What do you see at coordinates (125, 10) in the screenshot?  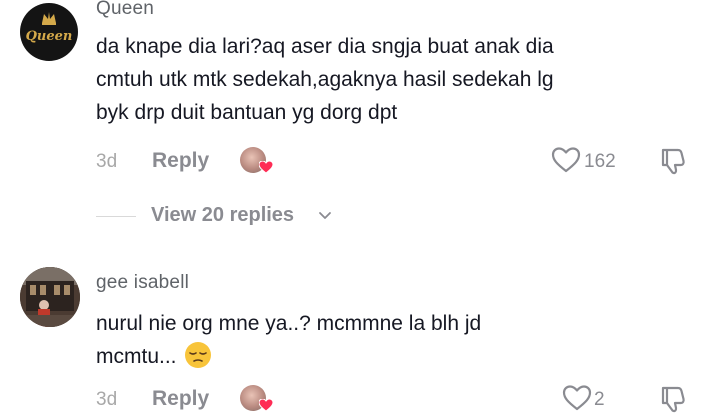 I see `comment-username: Queen` at bounding box center [125, 10].